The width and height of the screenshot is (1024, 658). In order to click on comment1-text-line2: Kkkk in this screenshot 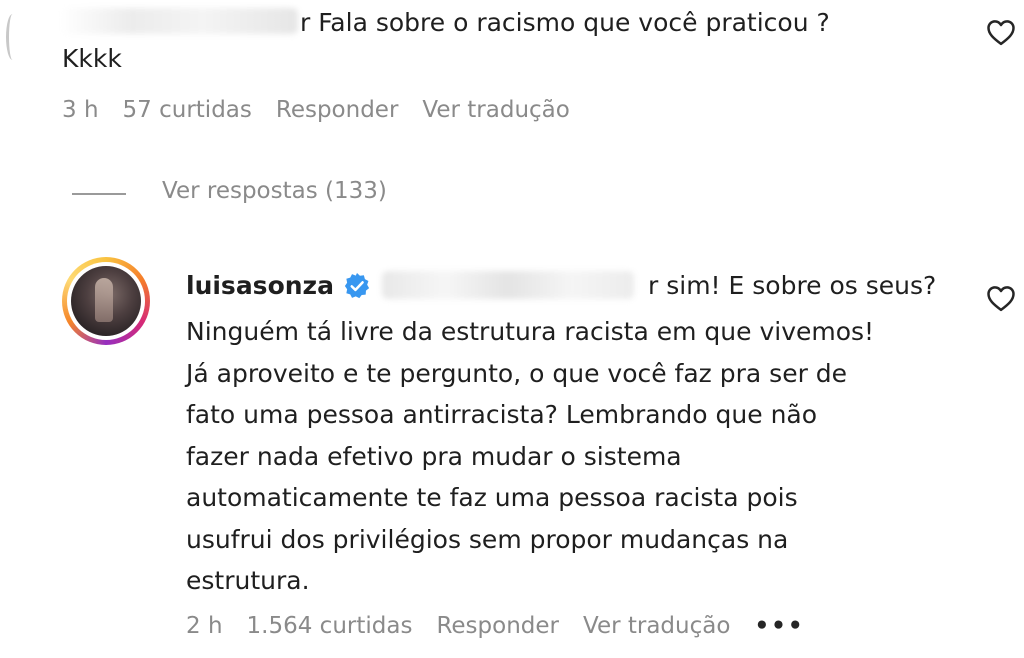, I will do `click(92, 58)`.